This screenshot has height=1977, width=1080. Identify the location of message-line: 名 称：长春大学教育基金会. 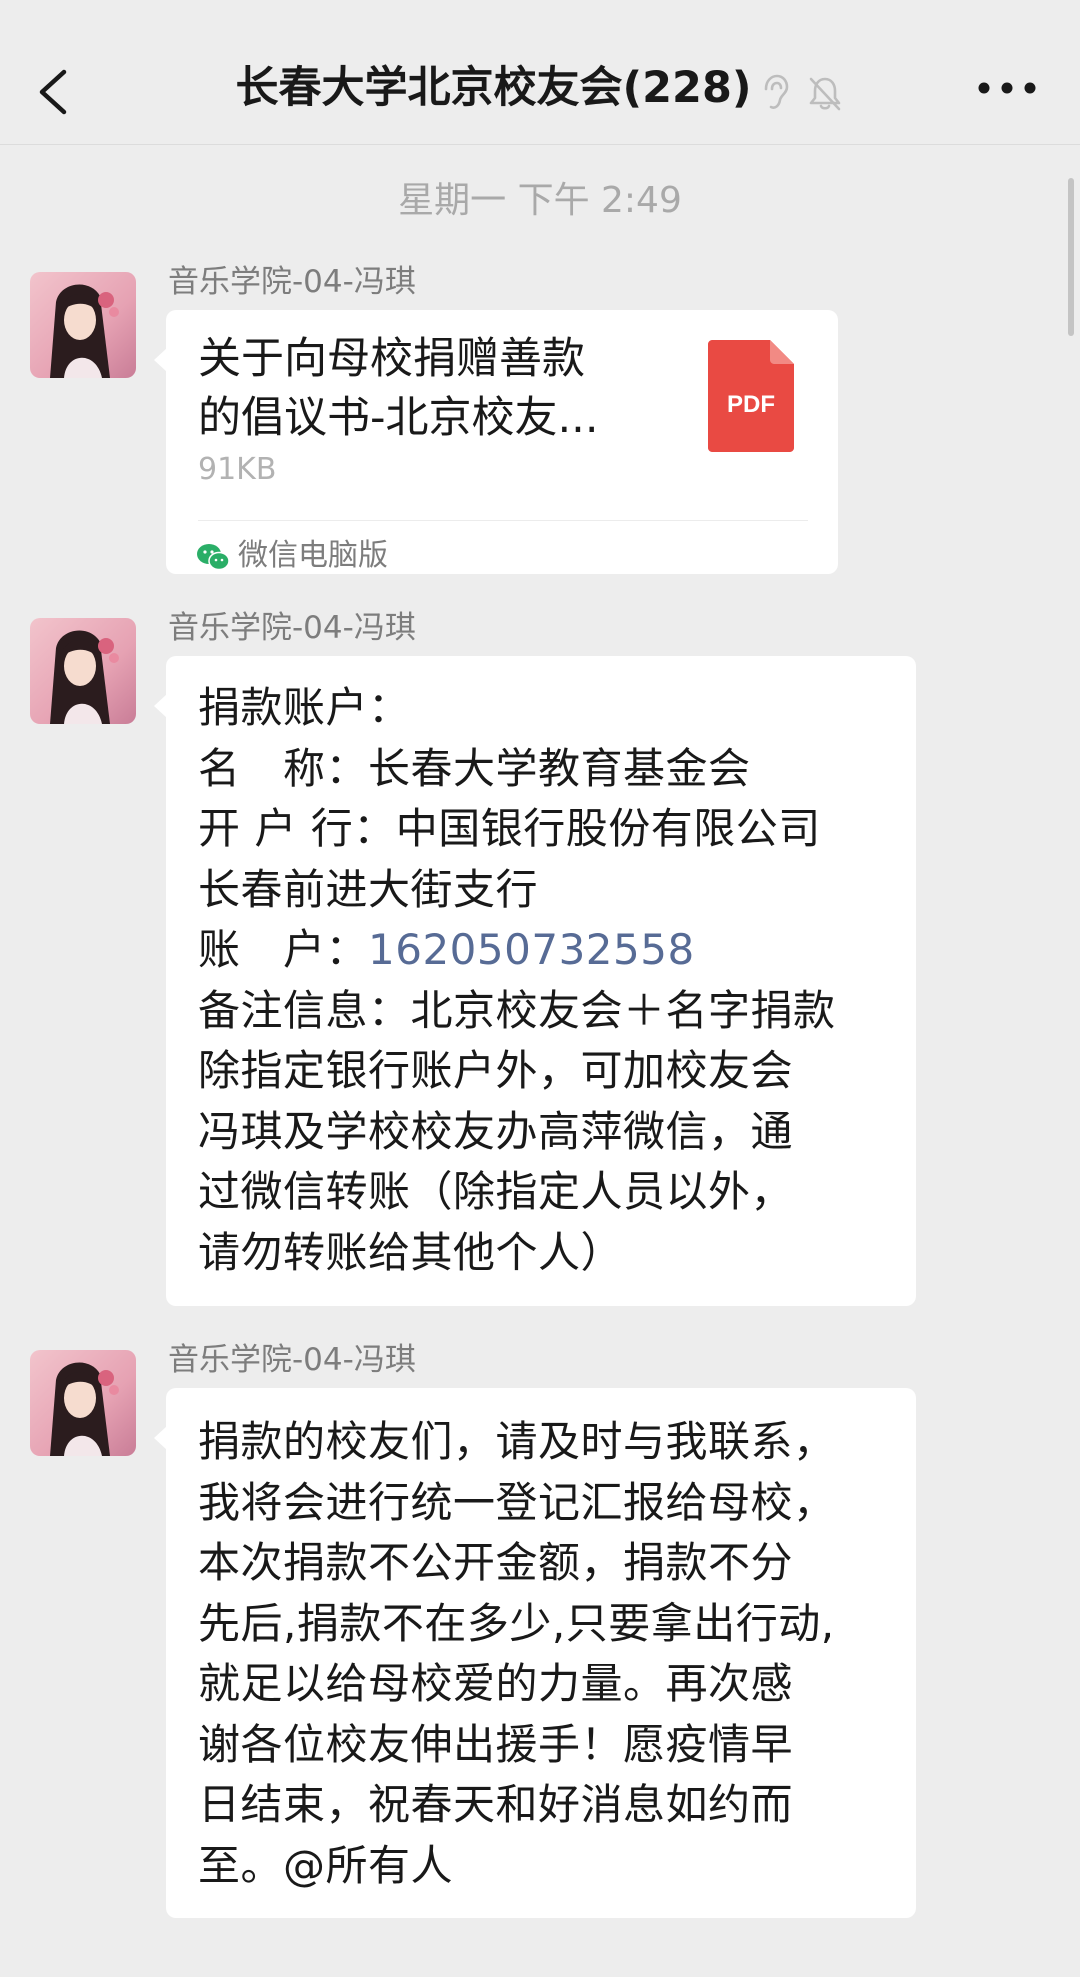
(474, 768).